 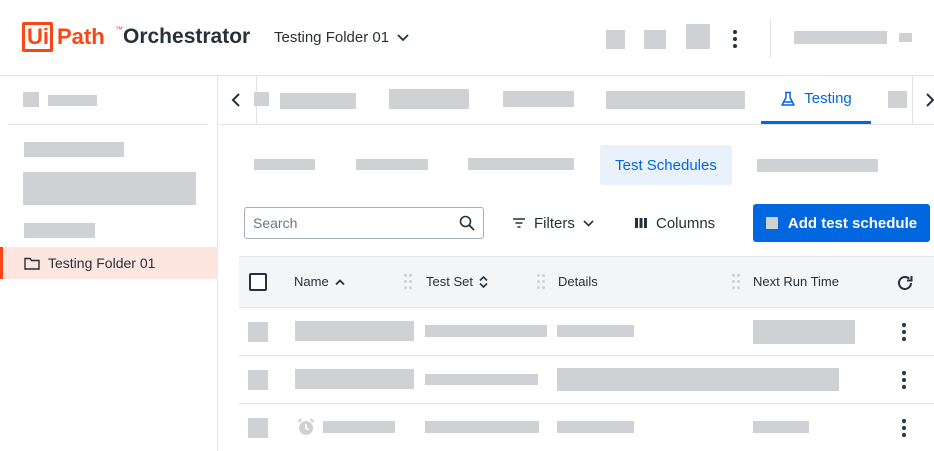 I want to click on add-icon-placeholder, so click(x=771, y=223).